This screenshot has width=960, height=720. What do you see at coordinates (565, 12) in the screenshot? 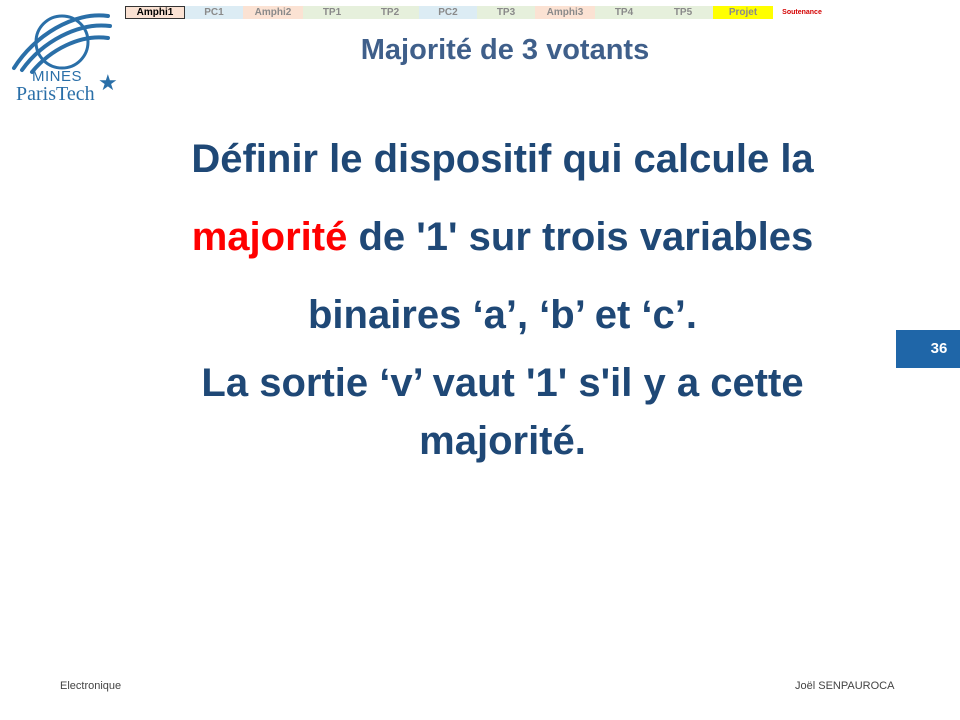
I see `nav-tab-amphi3: Amphi3` at bounding box center [565, 12].